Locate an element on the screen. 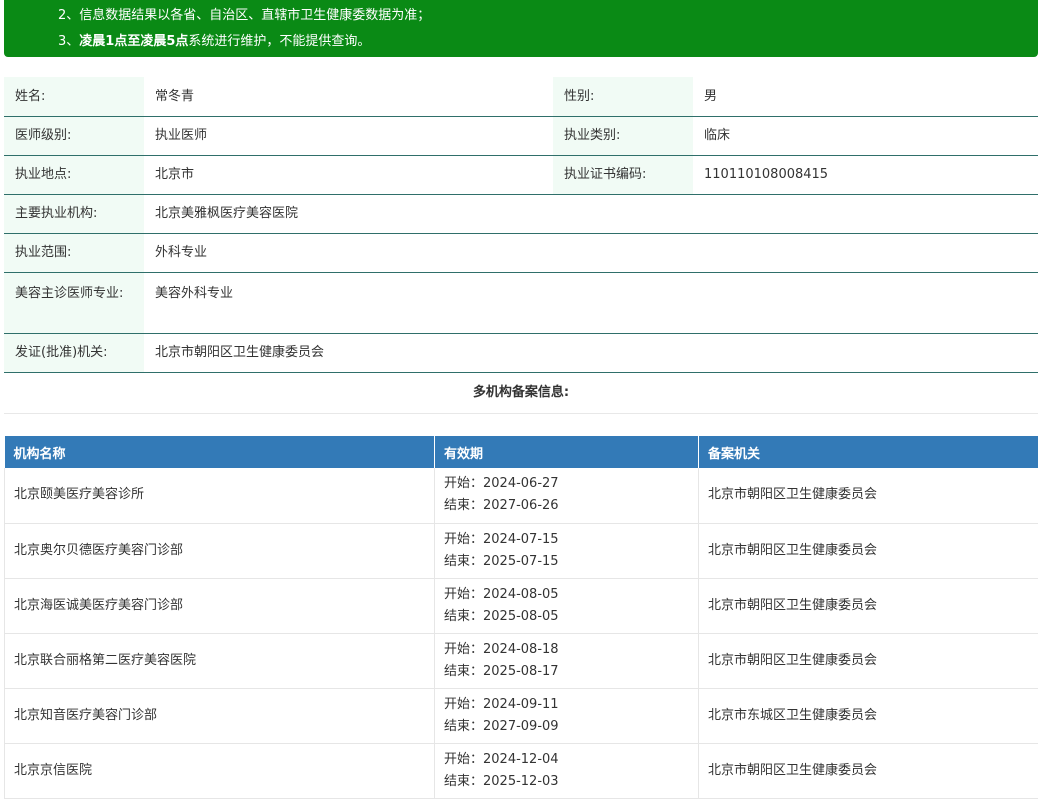 This screenshot has height=799, width=1038. end-date: 2025-08-05 is located at coordinates (521, 616).